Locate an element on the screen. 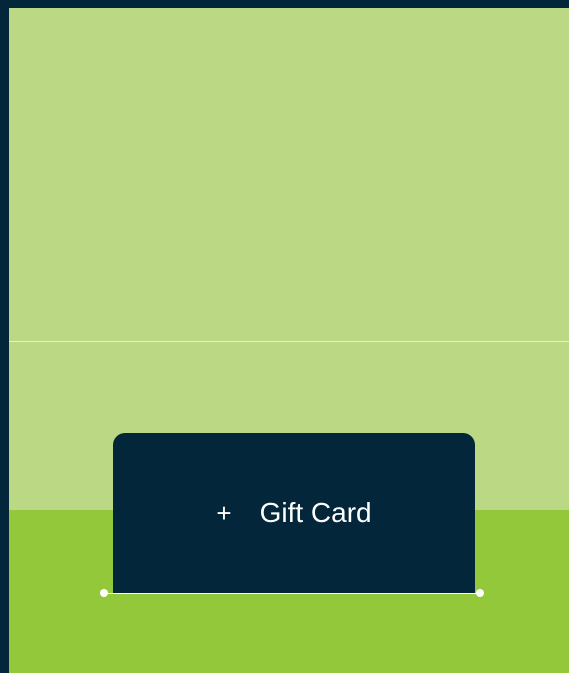 The height and width of the screenshot is (673, 569). selection-baseline is located at coordinates (292, 593).